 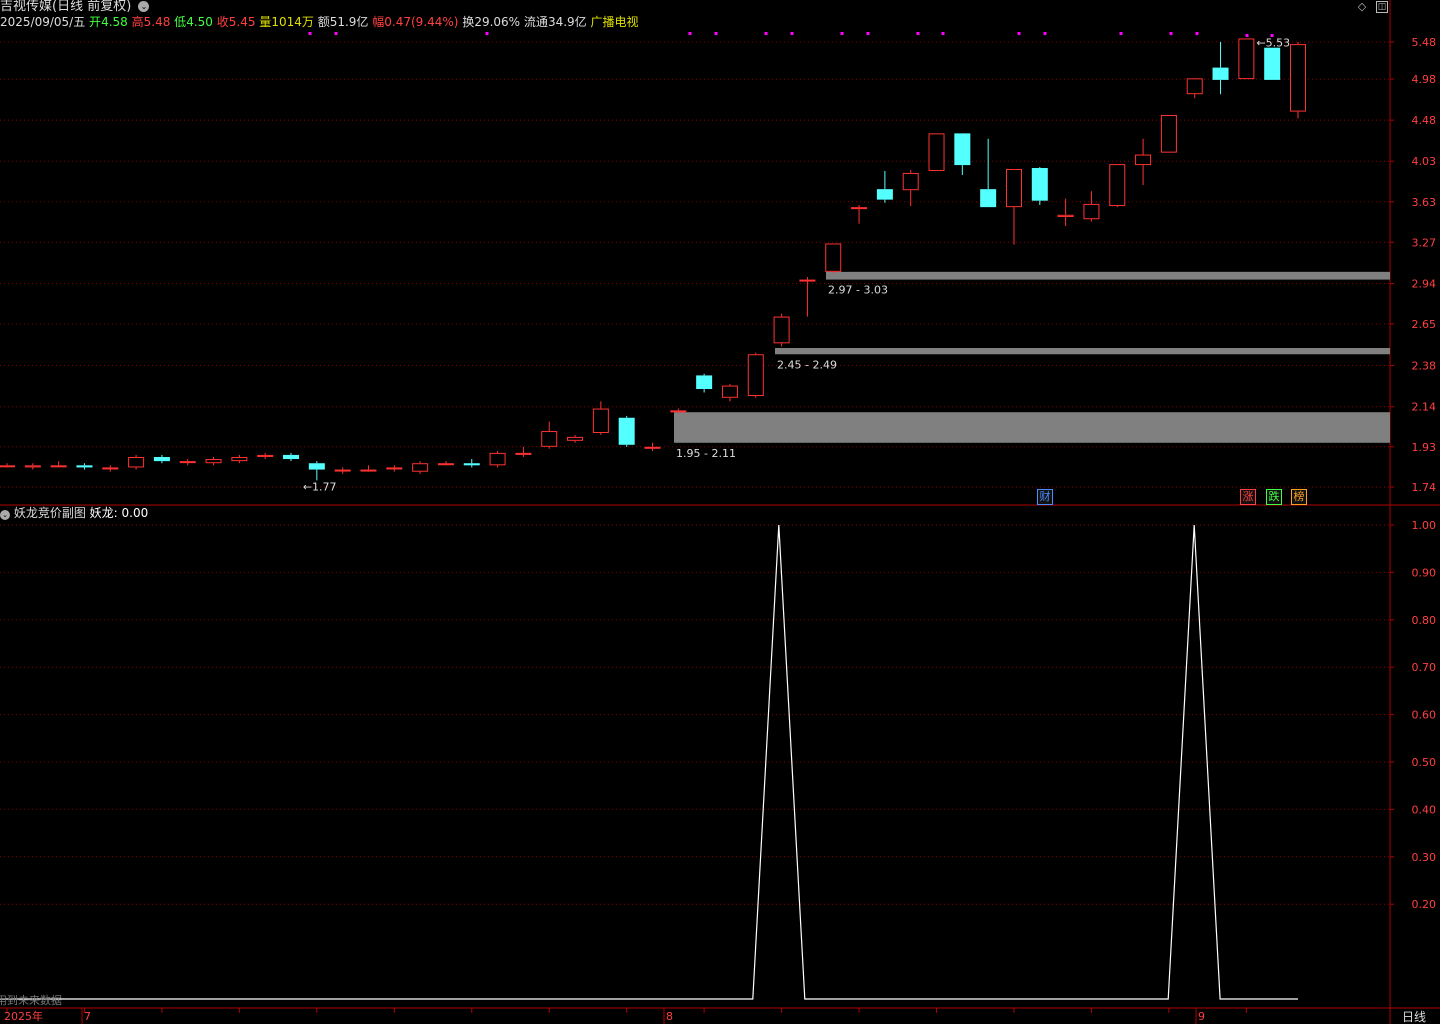 I want to click on stock-title: 吉视传媒(日线 前复权) ⌄, so click(x=75, y=7).